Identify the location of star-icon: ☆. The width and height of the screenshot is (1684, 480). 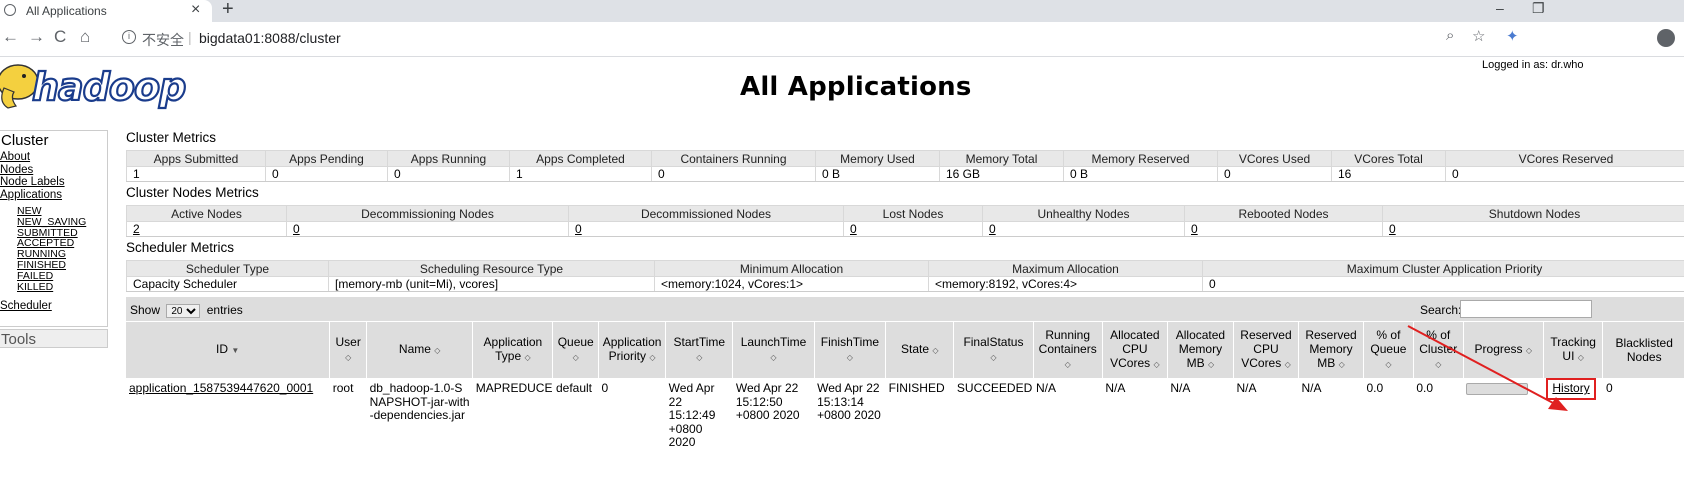
(1478, 36).